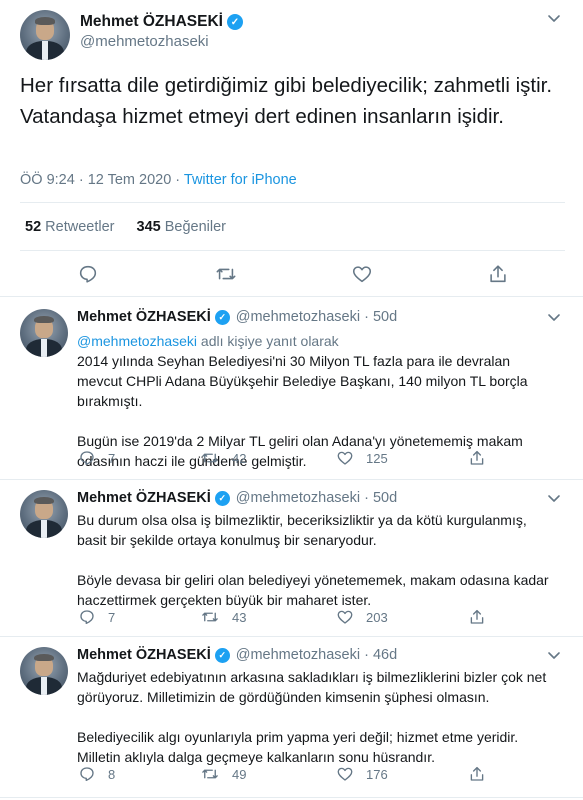  Describe the element at coordinates (268, 341) in the screenshot. I see `reply-to-label: adlı kişiye yanıt olarak` at that location.